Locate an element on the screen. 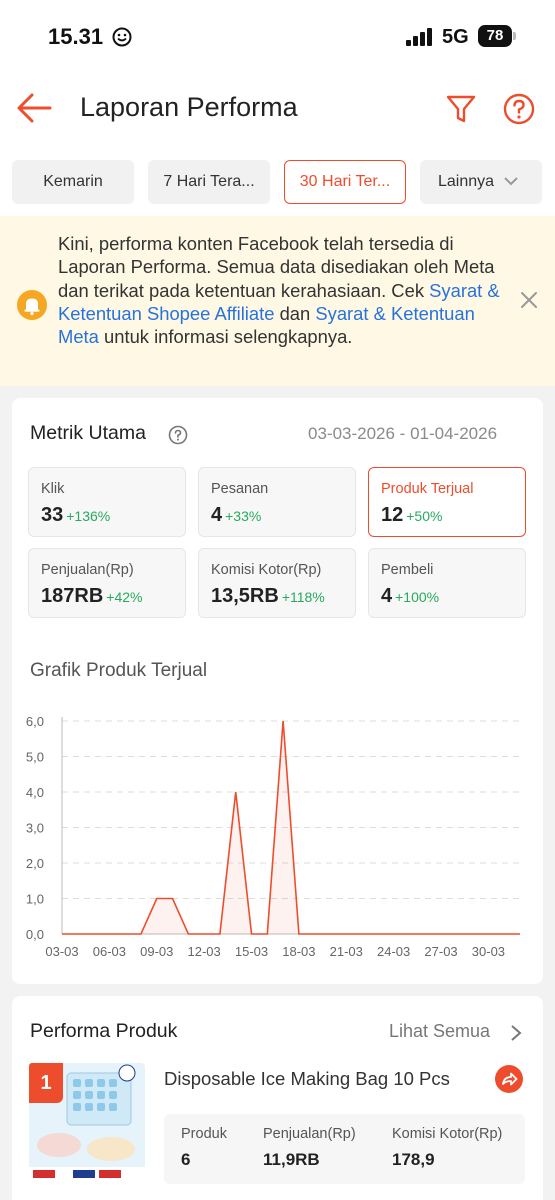  x-tick-label: 18-03 is located at coordinates (298, 951).